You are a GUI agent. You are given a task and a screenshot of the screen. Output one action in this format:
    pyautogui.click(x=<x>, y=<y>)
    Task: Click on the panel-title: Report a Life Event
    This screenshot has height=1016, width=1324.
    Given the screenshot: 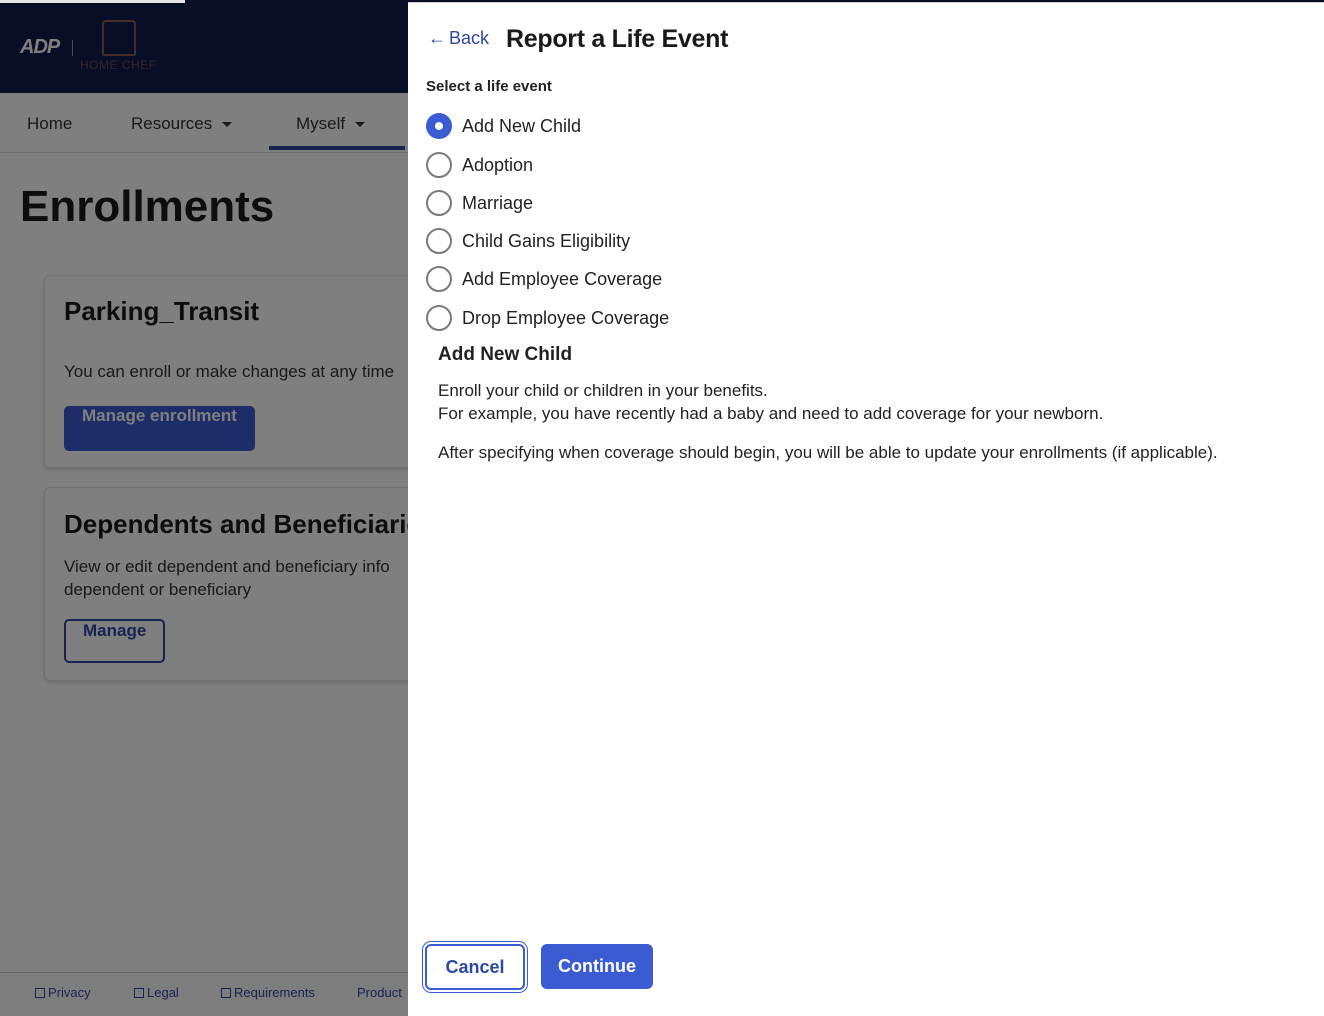 What is the action you would take?
    pyautogui.click(x=617, y=39)
    